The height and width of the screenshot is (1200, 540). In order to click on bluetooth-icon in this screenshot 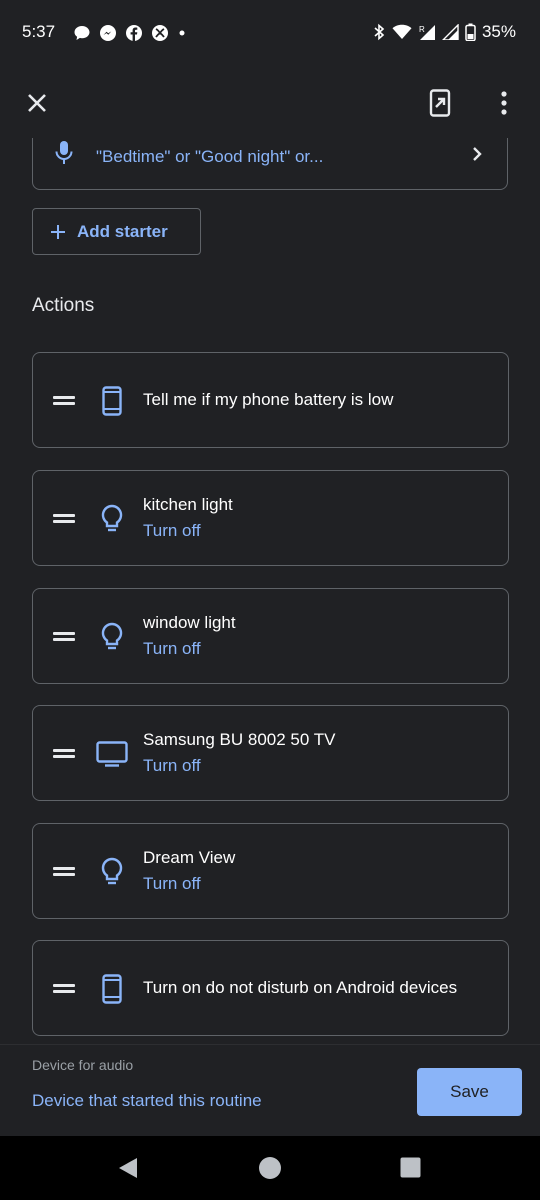, I will do `click(379, 32)`.